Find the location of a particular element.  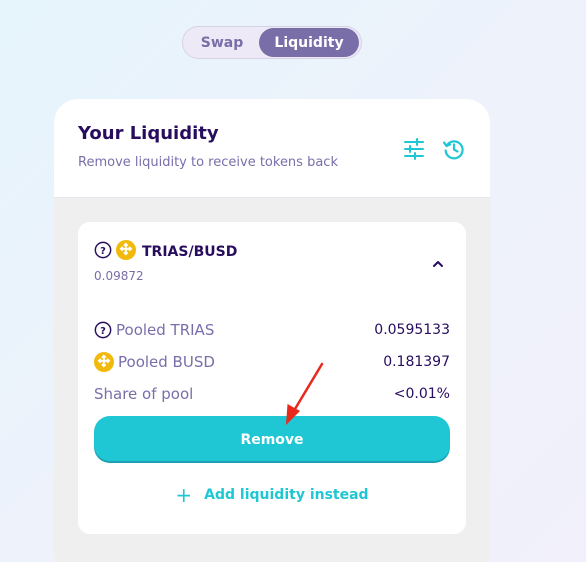

tab-swap: Swap is located at coordinates (222, 42).